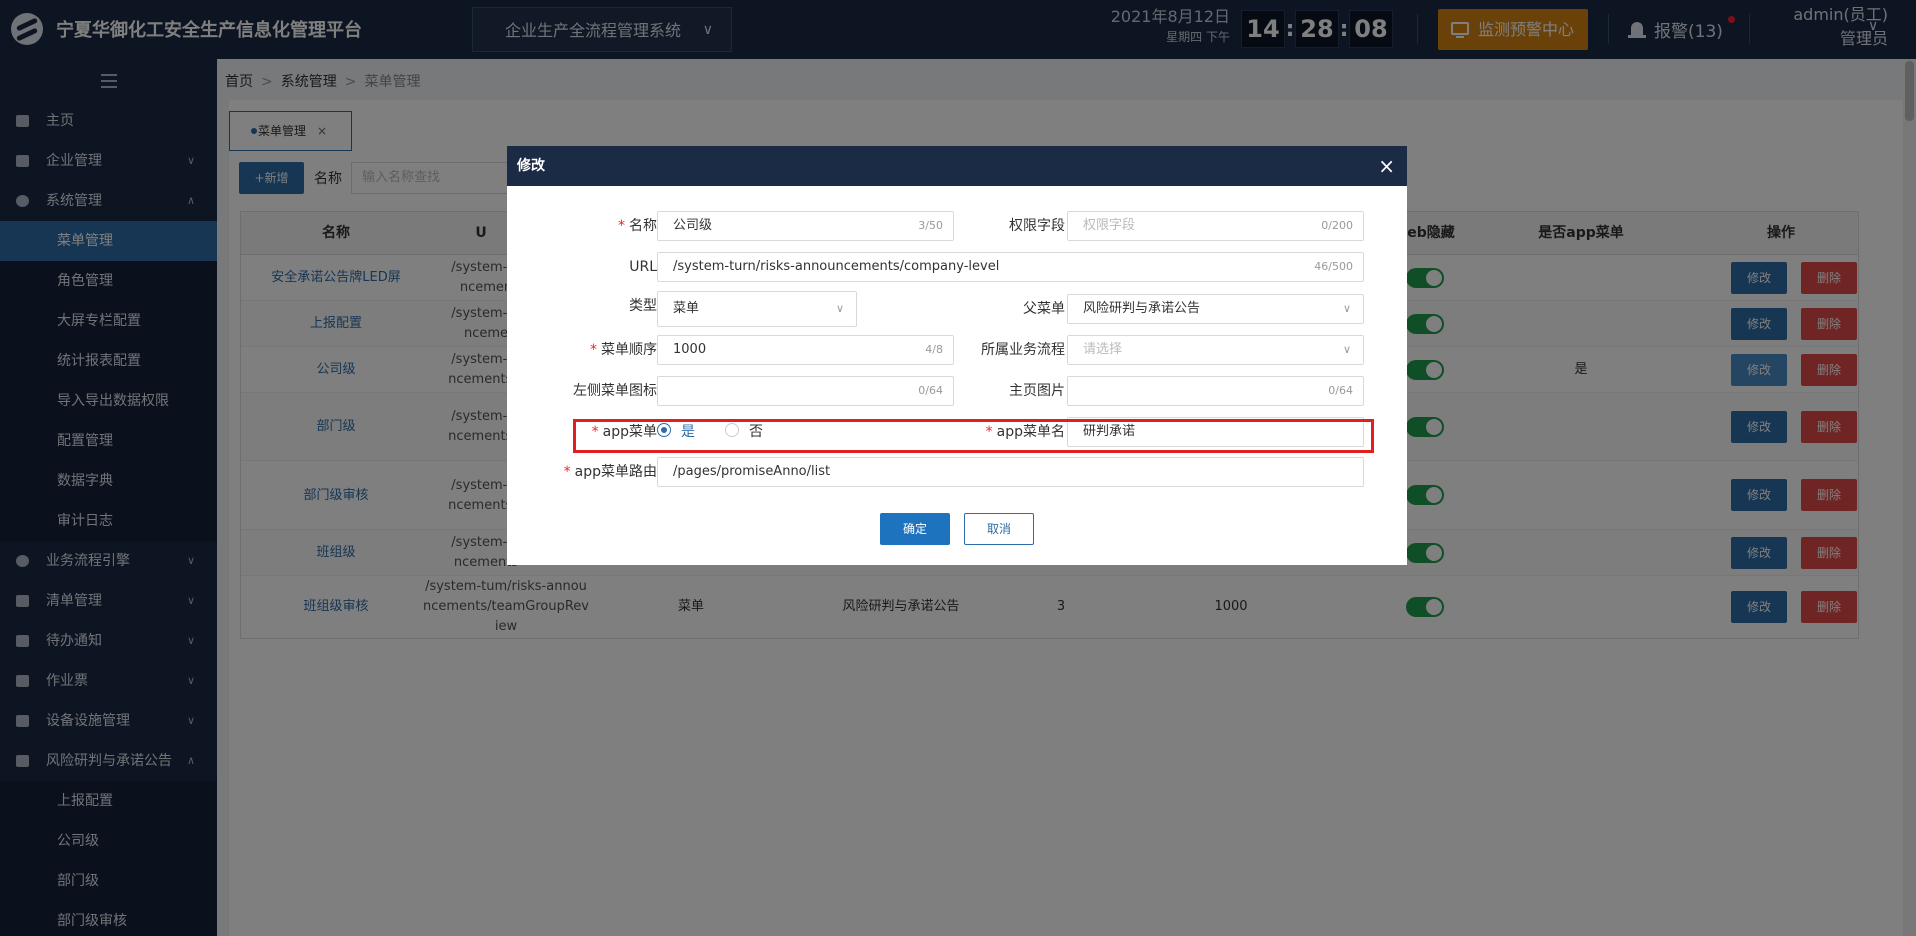 This screenshot has width=1916, height=936. Describe the element at coordinates (637, 226) in the screenshot. I see `name-field-label: * 名称` at that location.